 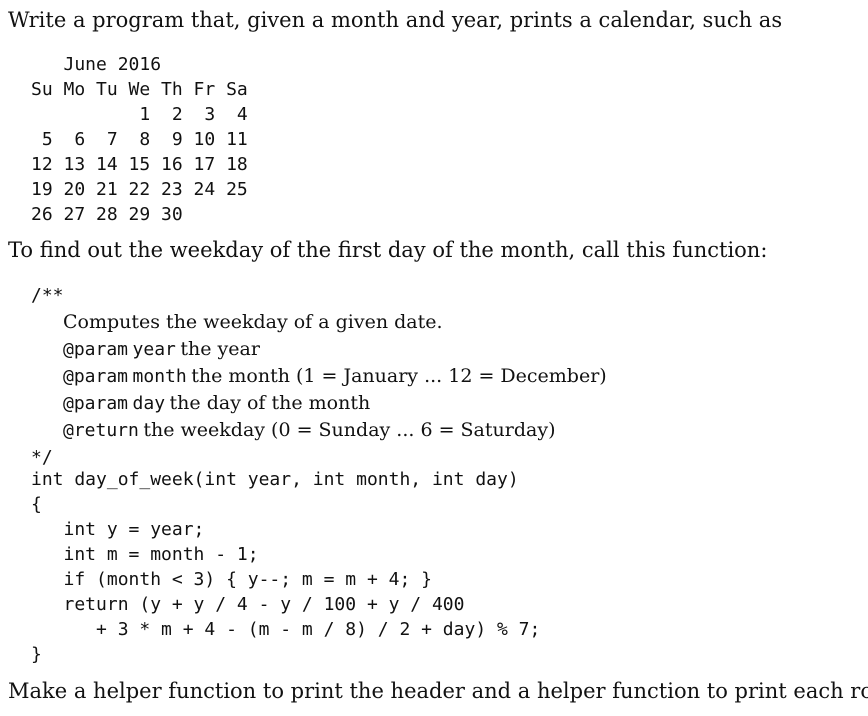 What do you see at coordinates (149, 403) in the screenshot?
I see `param-name: day` at bounding box center [149, 403].